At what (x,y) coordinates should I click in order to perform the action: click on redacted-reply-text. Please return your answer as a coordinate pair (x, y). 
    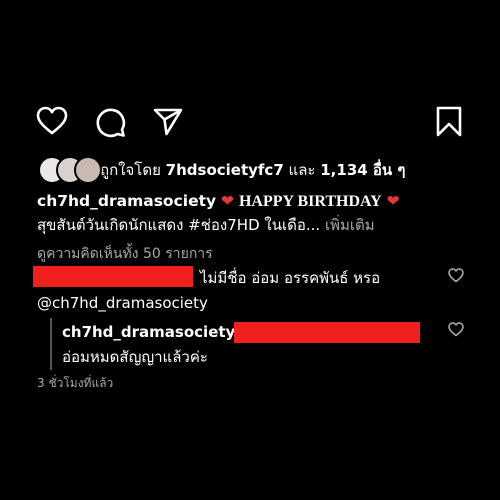
    Looking at the image, I should click on (327, 332).